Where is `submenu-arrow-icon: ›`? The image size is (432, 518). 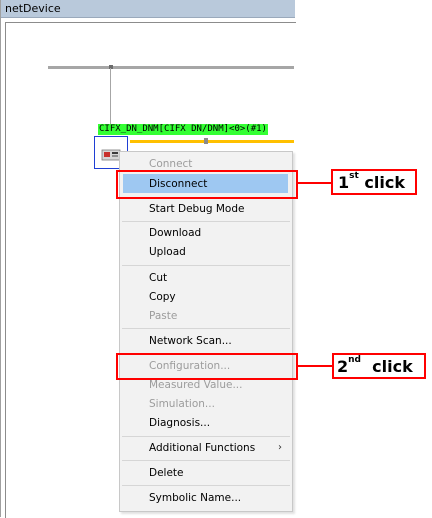 submenu-arrow-icon: › is located at coordinates (280, 447).